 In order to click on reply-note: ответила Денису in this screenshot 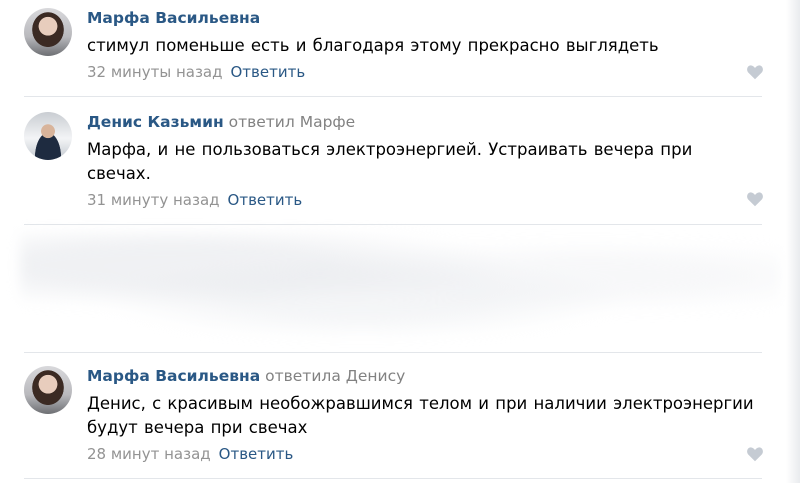, I will do `click(335, 376)`.